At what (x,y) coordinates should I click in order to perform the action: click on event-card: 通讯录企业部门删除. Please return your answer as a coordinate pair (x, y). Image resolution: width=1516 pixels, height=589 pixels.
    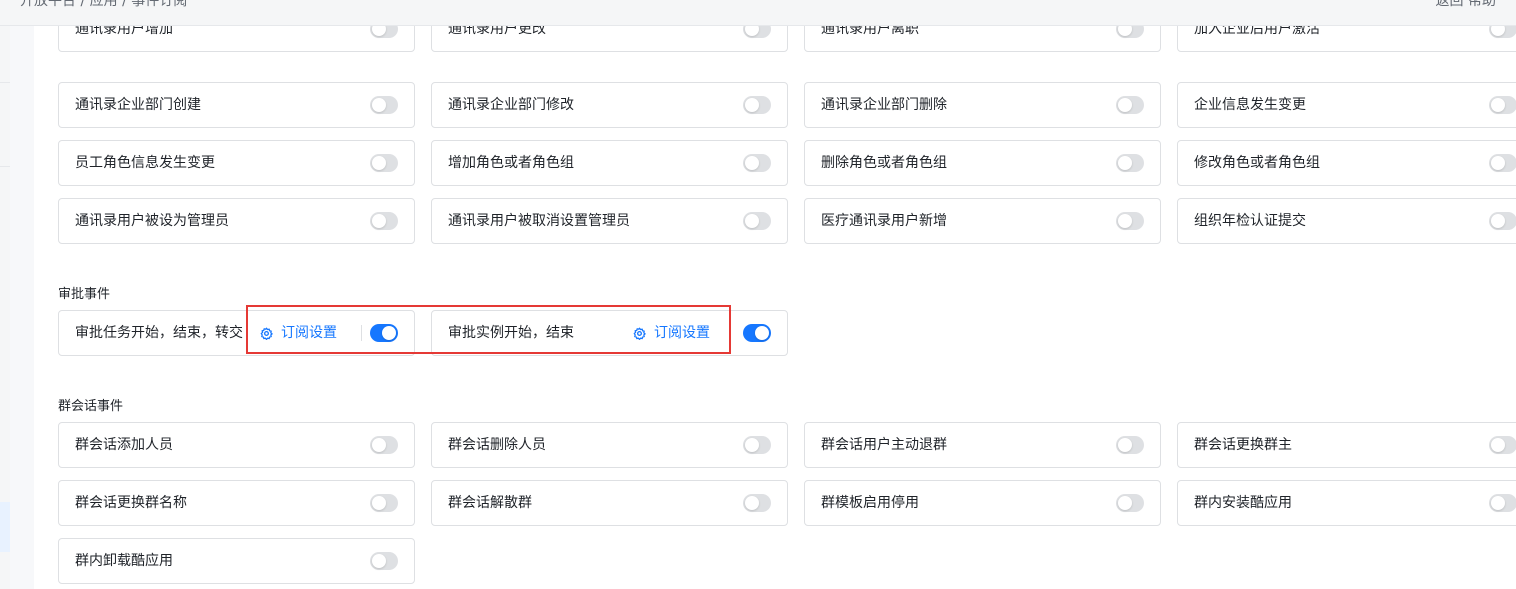
    Looking at the image, I should click on (982, 105).